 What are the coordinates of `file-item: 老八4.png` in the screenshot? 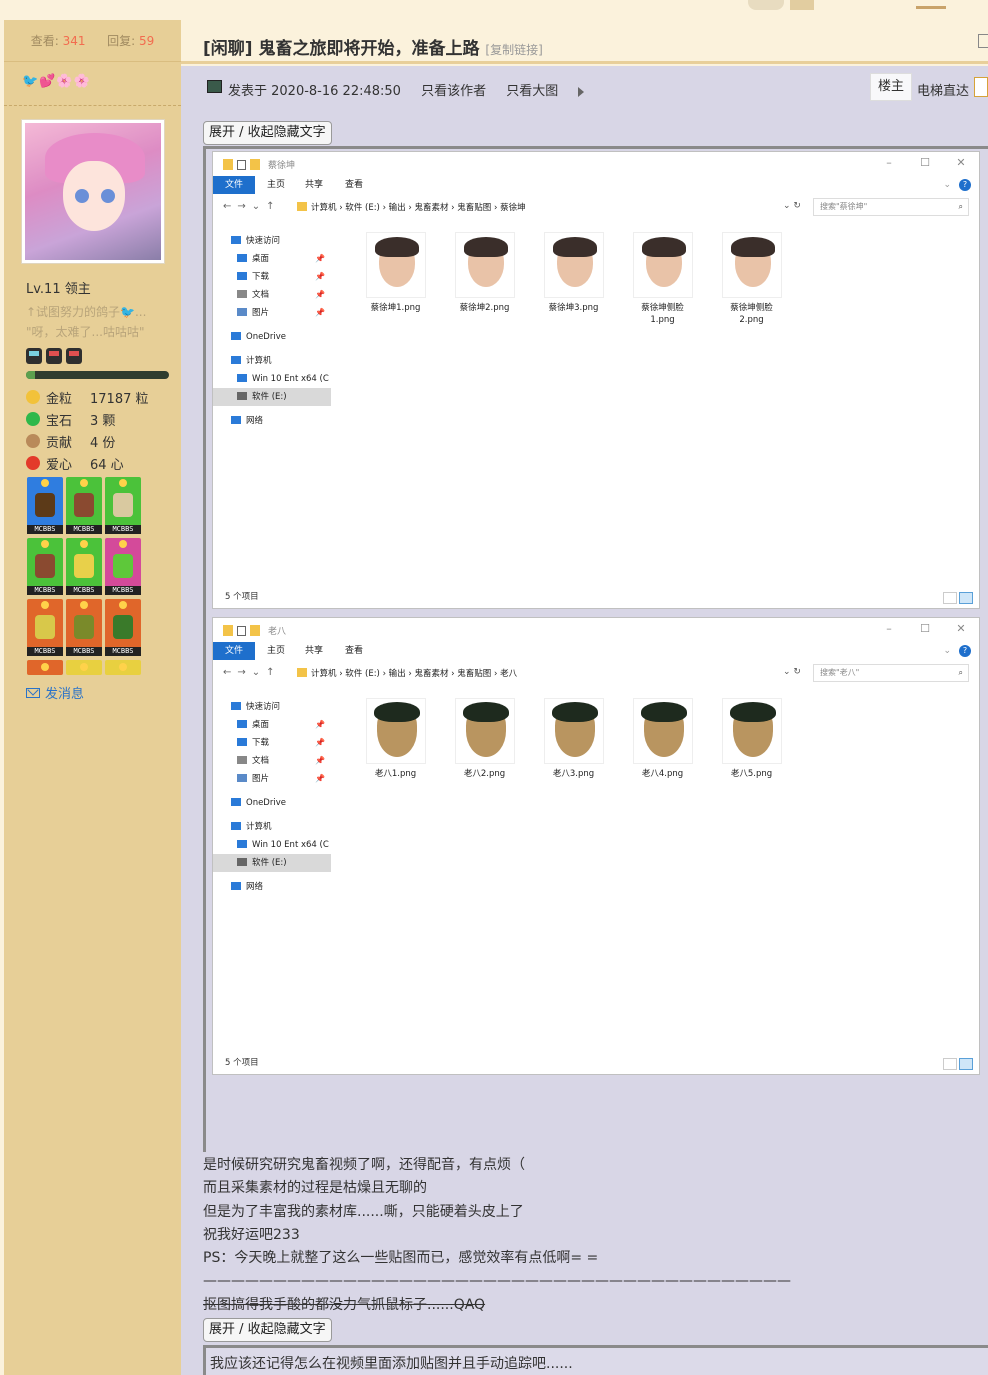 It's located at (662, 739).